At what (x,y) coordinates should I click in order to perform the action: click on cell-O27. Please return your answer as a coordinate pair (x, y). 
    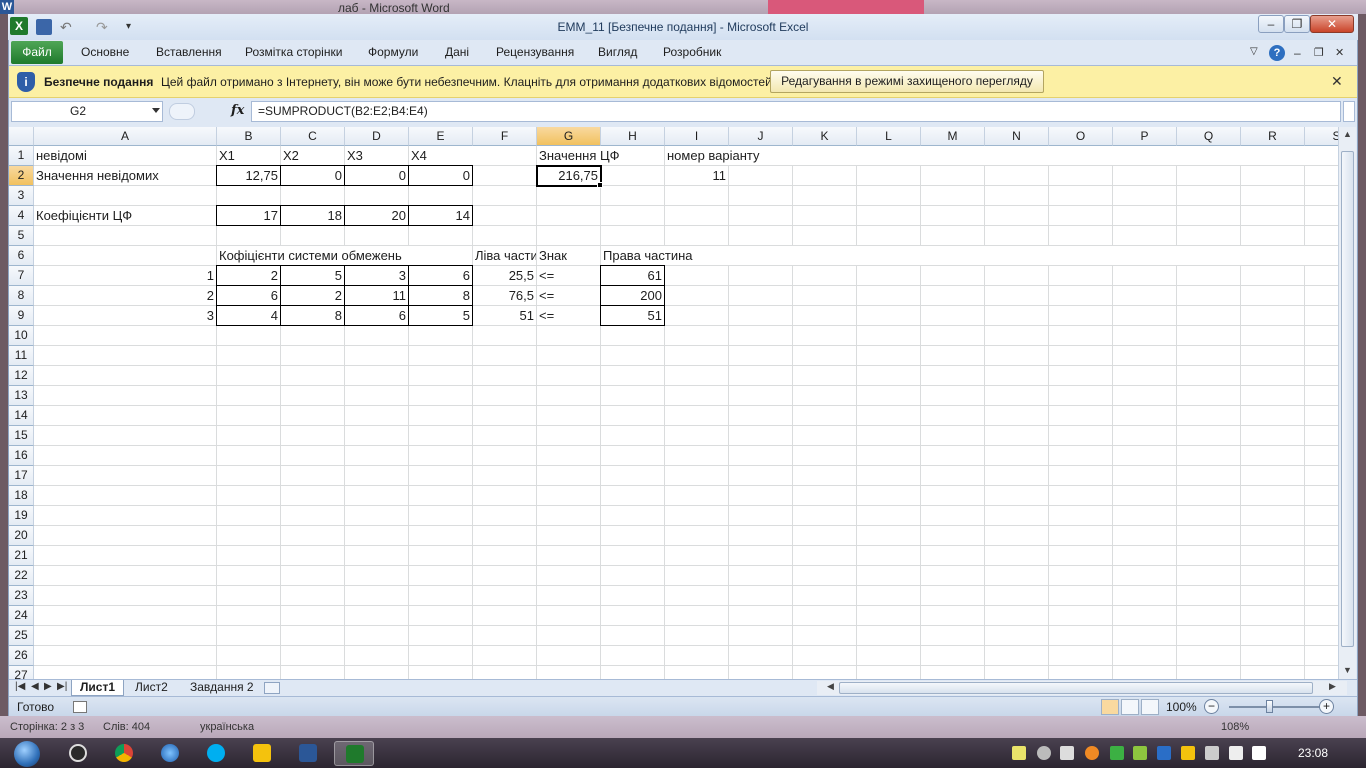
    Looking at the image, I should click on (1081, 672).